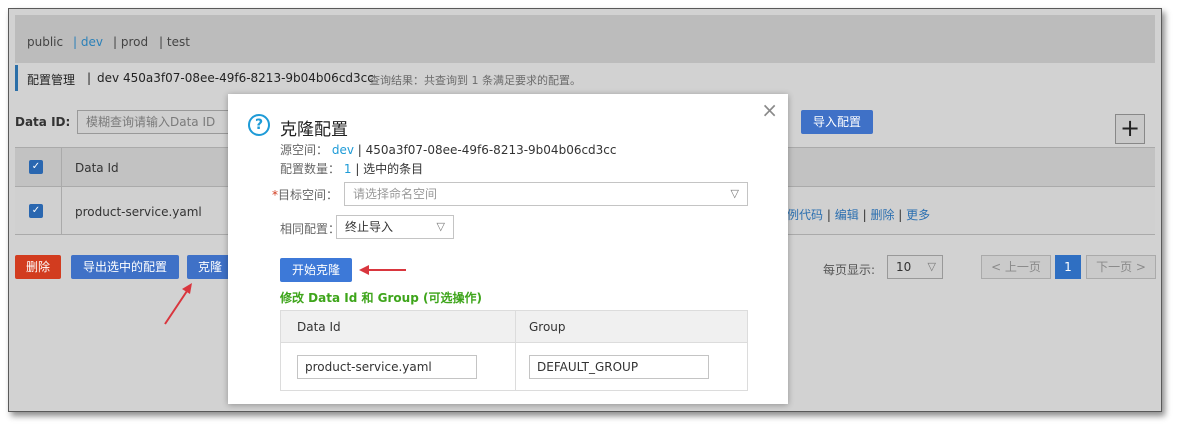 This screenshot has width=1178, height=428. What do you see at coordinates (475, 80) in the screenshot?
I see `query-result-text: 查询结果：共查询到 1 条满足要求的配置。` at bounding box center [475, 80].